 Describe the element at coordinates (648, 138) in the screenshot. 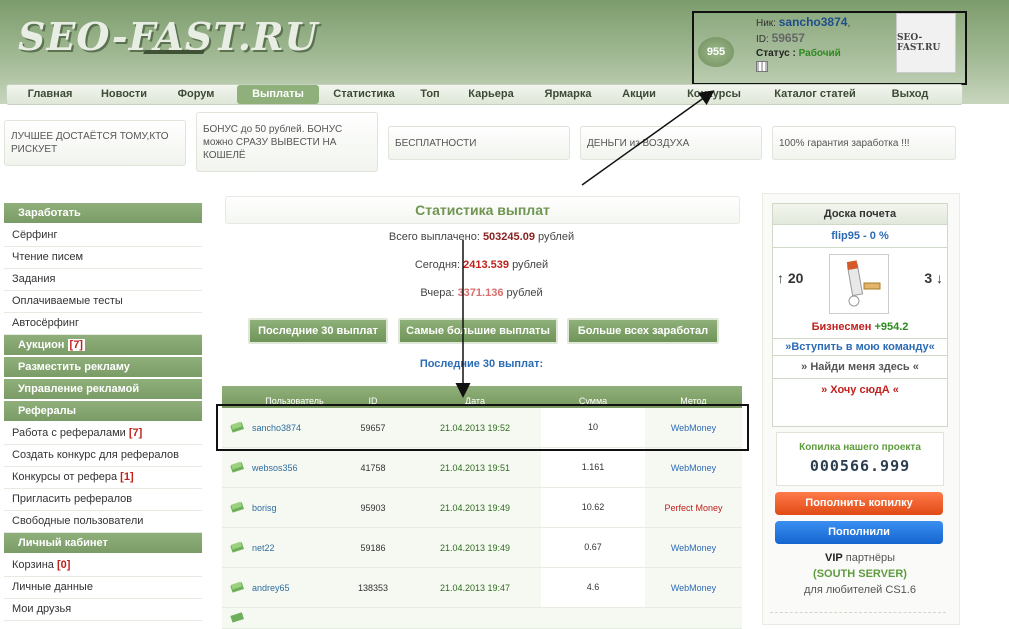

I see `arrow-to-userbox` at that location.